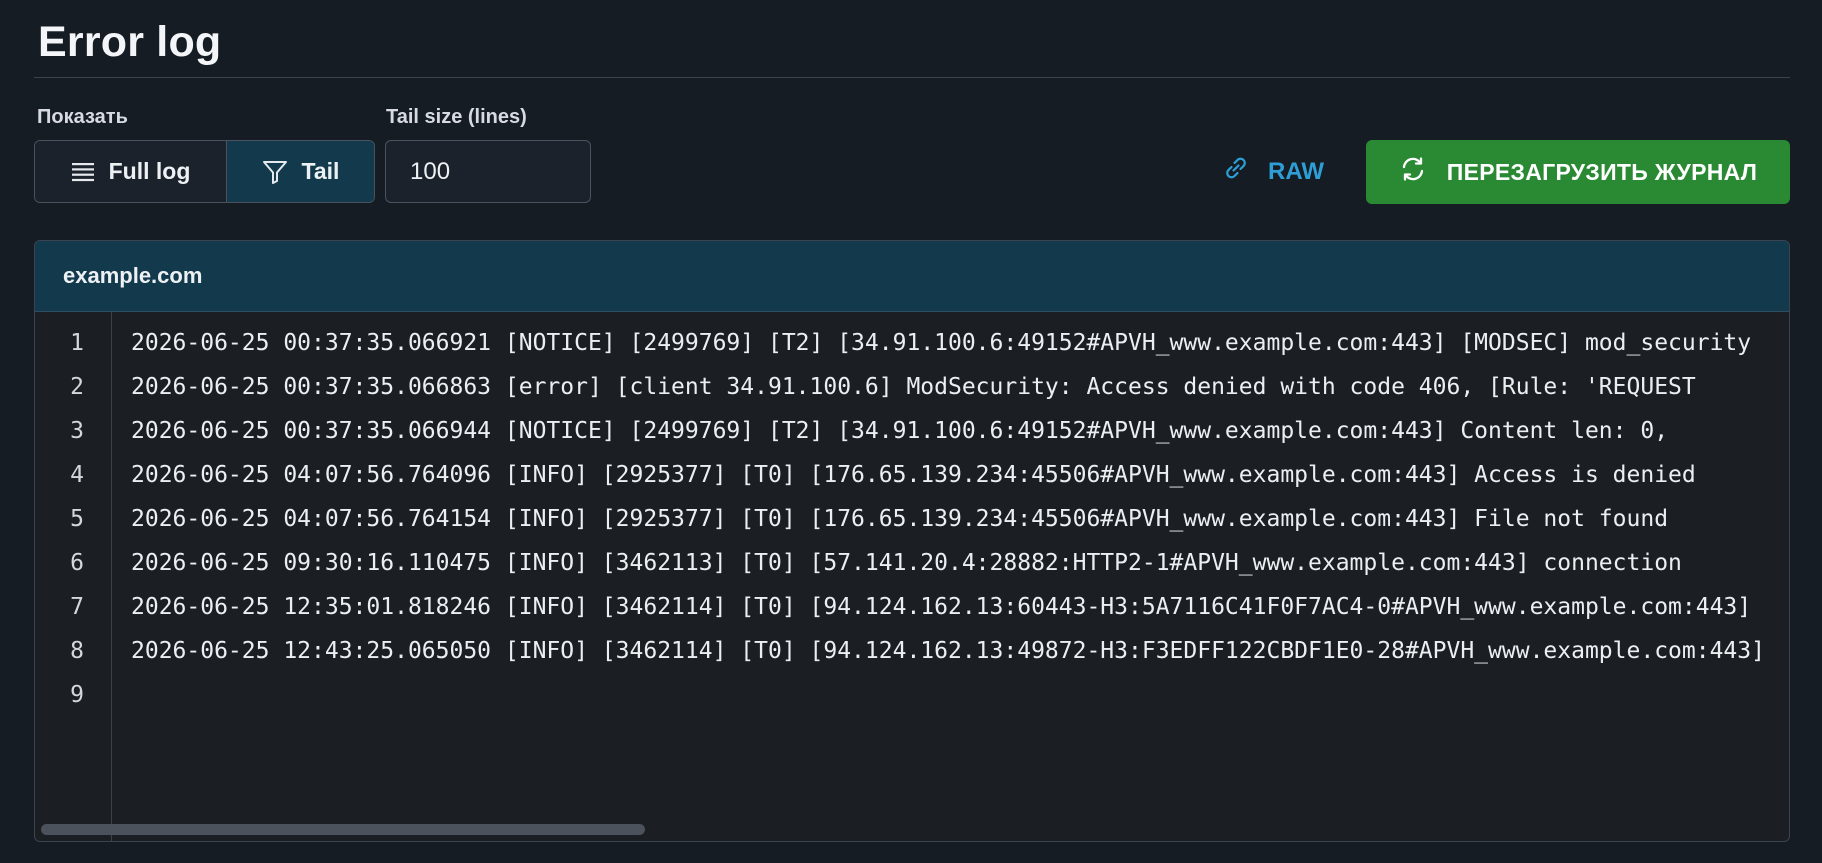 This screenshot has width=1822, height=863. I want to click on show-mode-label: Показать, so click(82, 117).